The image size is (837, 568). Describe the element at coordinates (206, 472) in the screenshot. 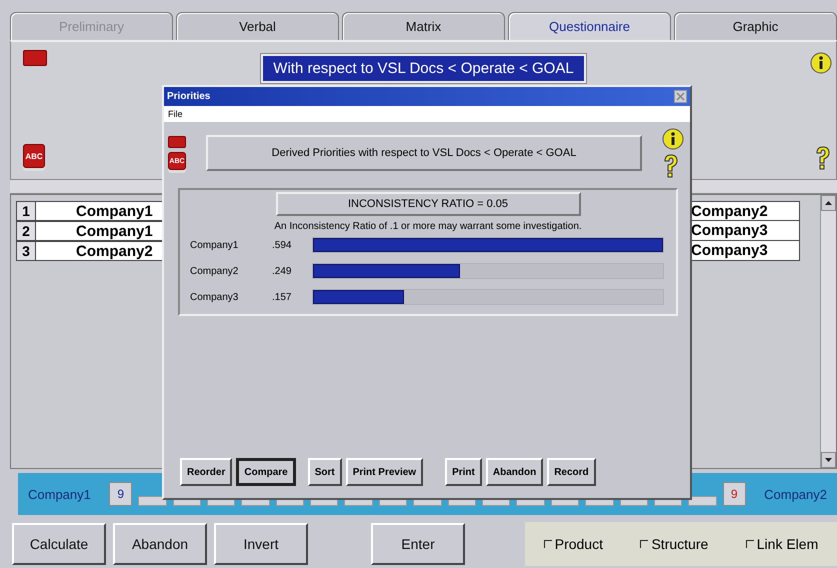

I see `dialog-button: Reorder` at that location.